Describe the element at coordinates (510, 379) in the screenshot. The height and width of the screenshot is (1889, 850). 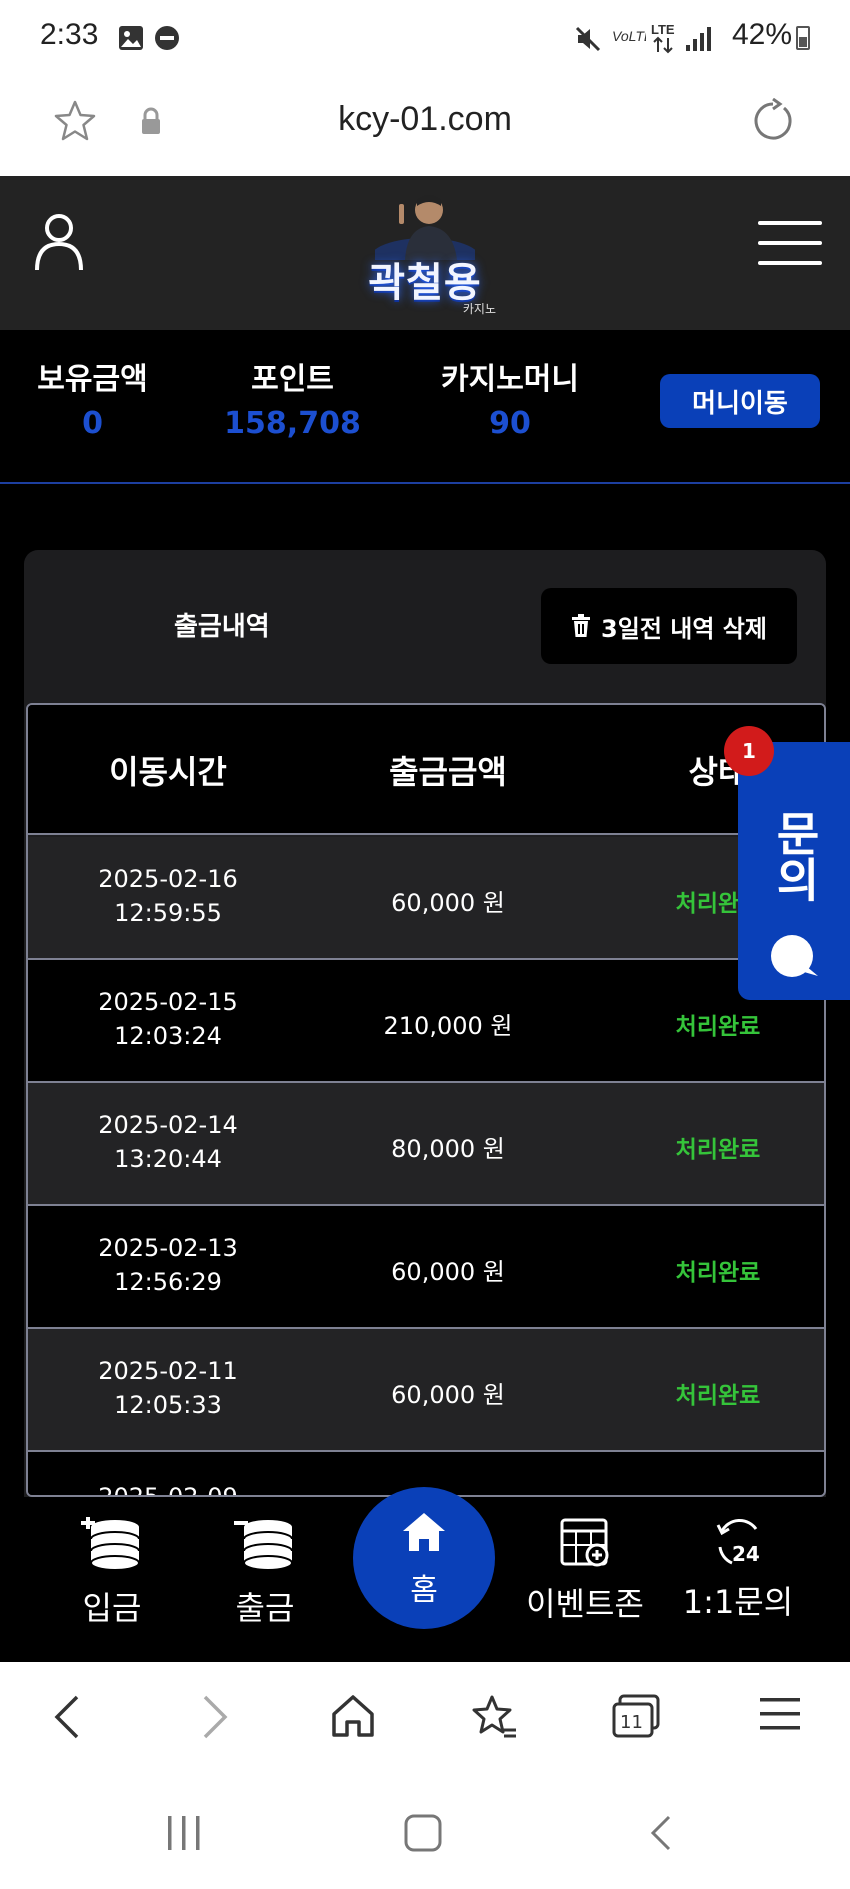
I see `casino-money-label: 카지노머니` at that location.